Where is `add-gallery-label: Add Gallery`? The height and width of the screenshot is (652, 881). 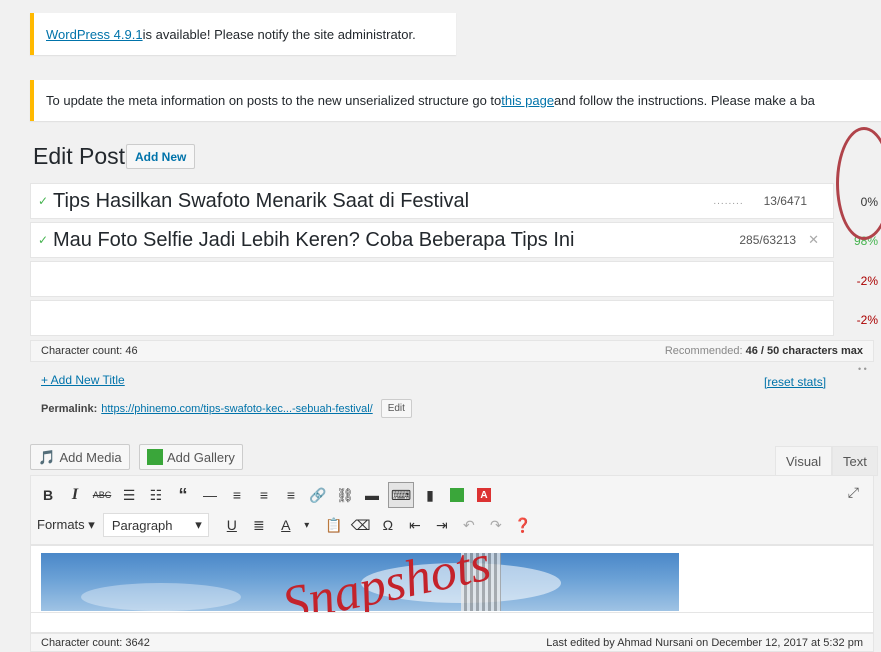
add-gallery-label: Add Gallery is located at coordinates (201, 457).